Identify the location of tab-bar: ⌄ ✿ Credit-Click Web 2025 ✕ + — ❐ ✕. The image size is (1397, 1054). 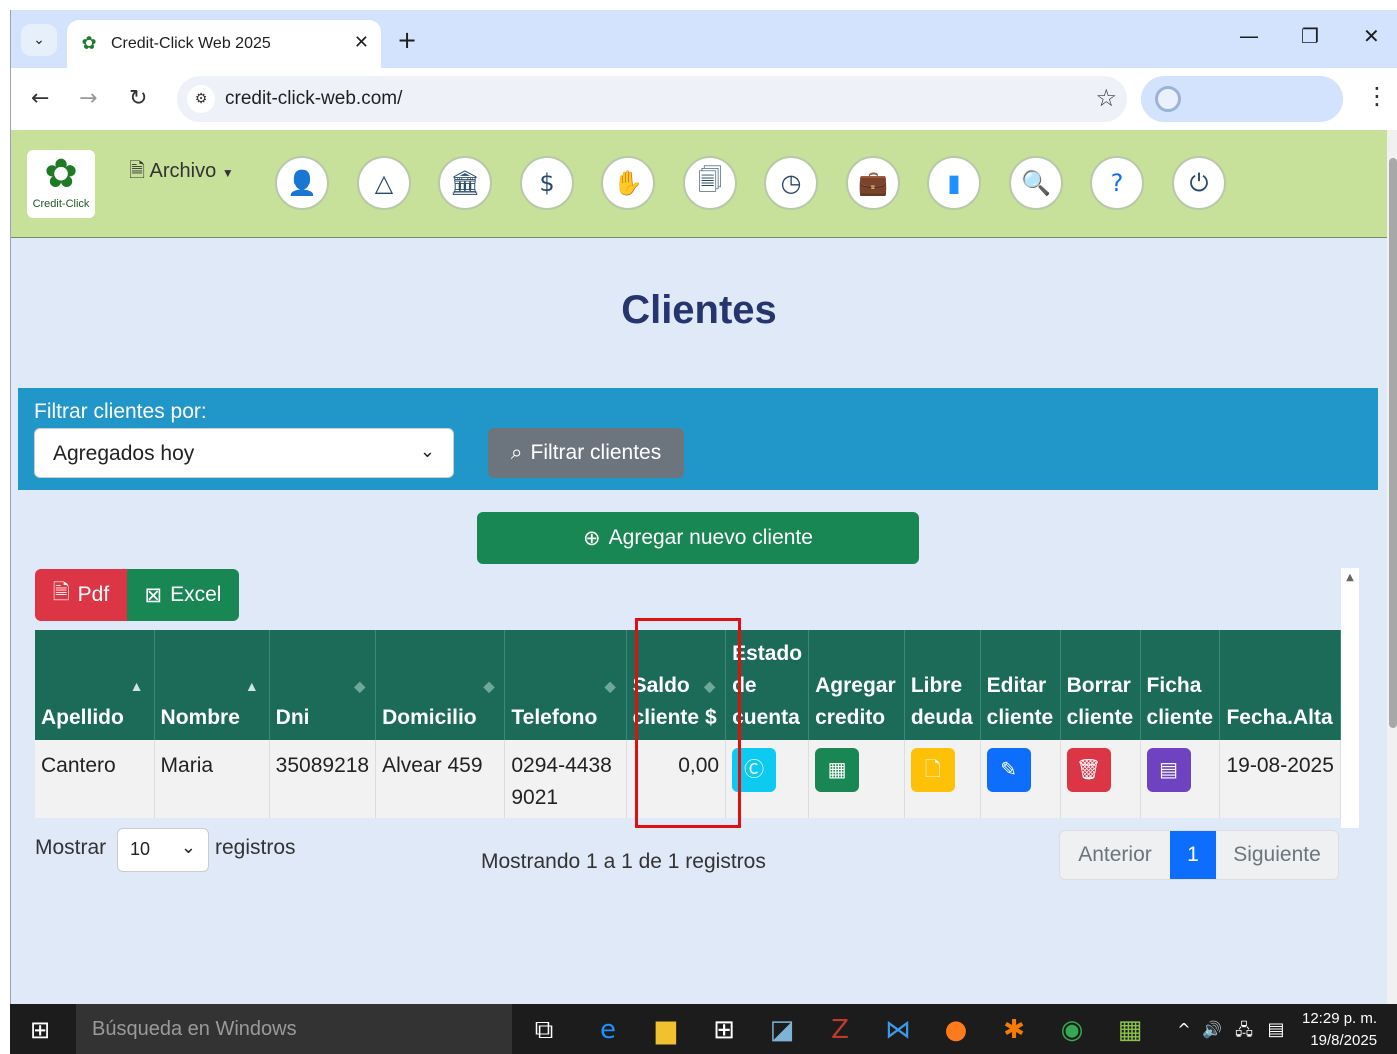
(704, 39).